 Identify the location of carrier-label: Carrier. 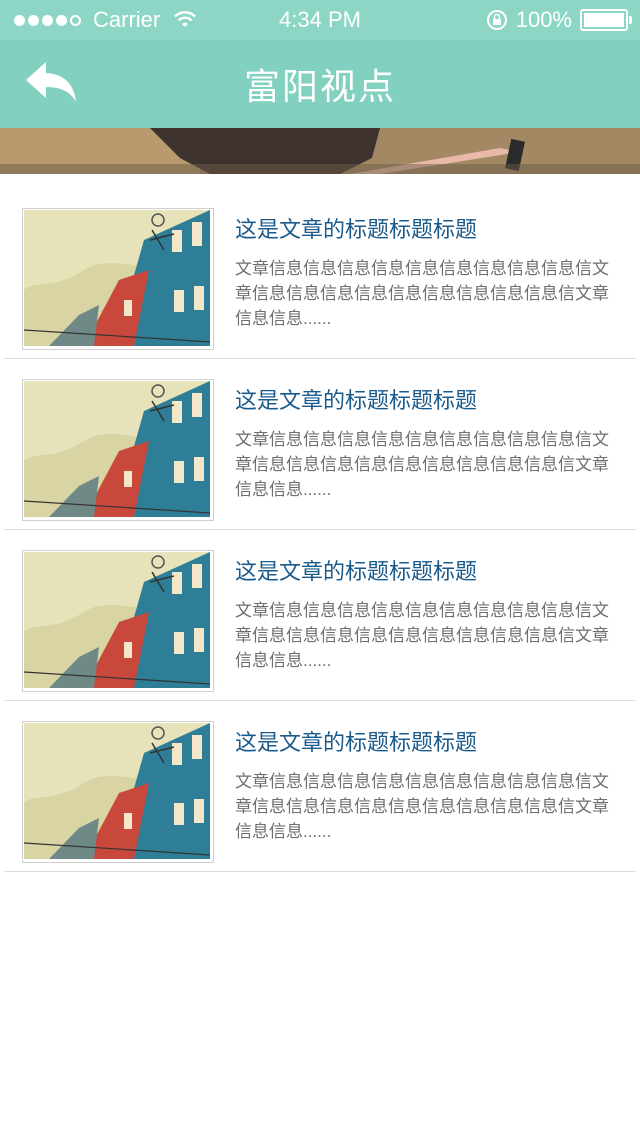
(127, 19).